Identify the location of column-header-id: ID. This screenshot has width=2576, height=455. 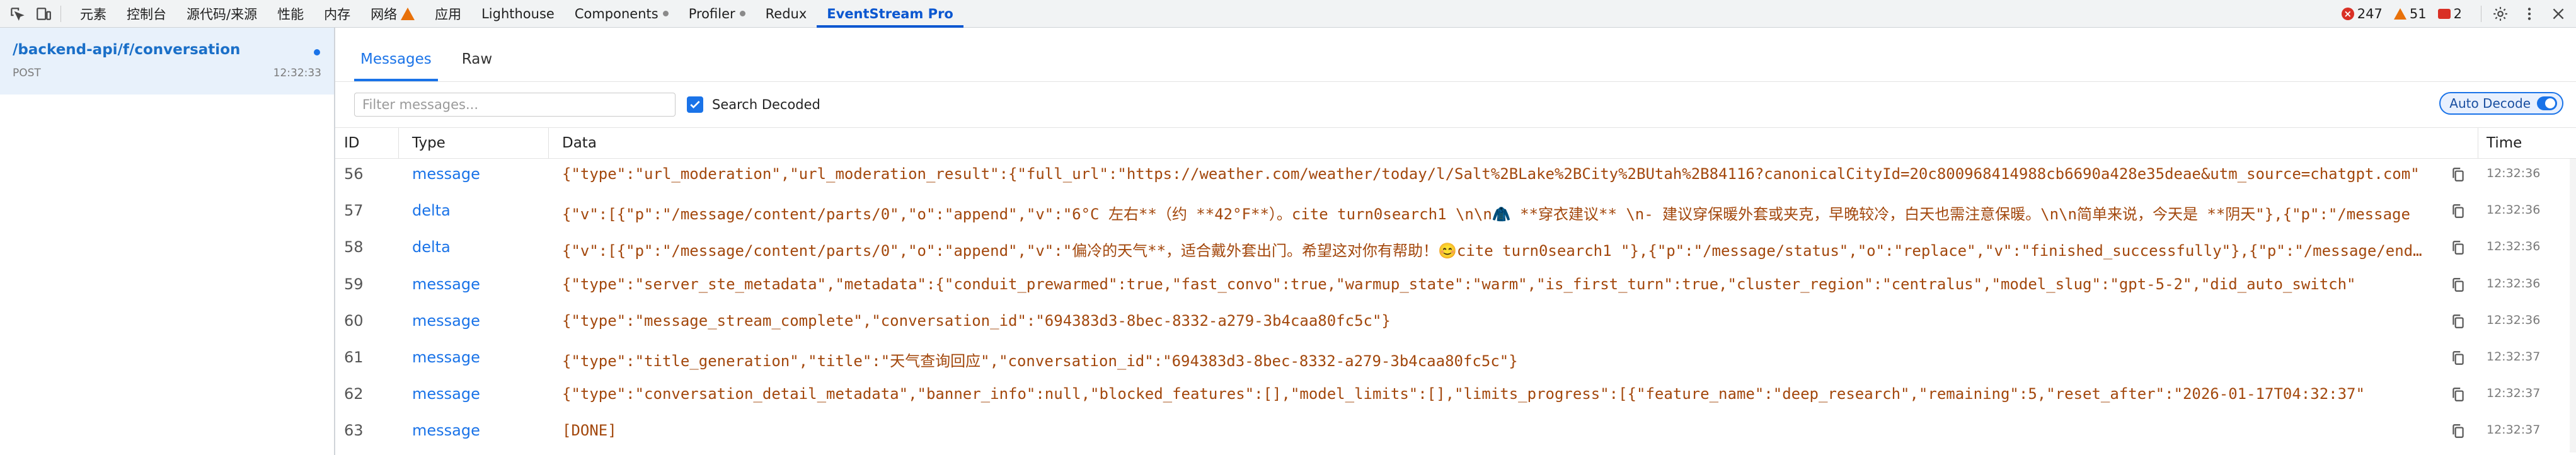
(352, 143).